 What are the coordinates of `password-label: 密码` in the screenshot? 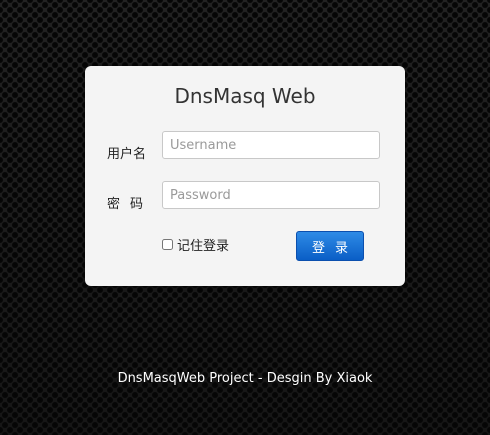 It's located at (130, 204).